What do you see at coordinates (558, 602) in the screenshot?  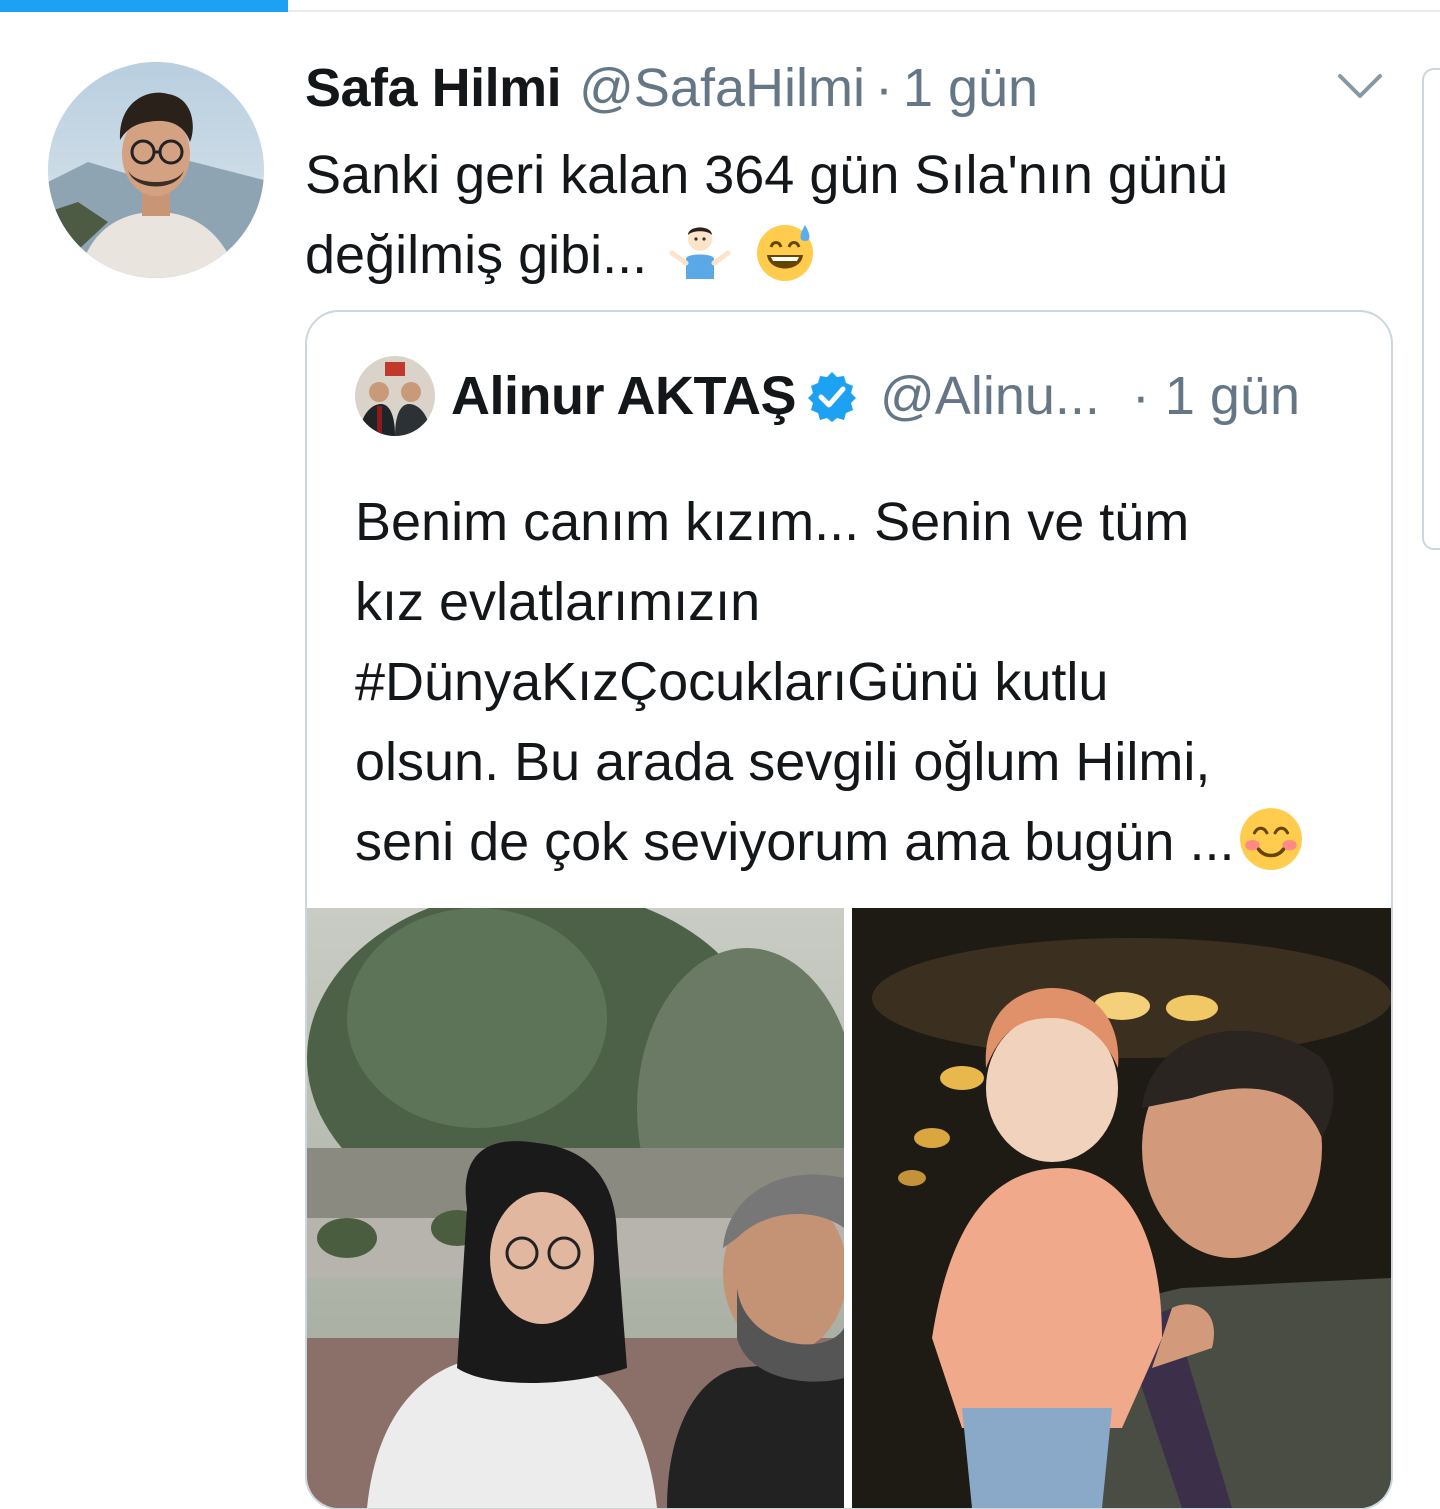 I see `quoted-text-line: kız evlatlarımızın` at bounding box center [558, 602].